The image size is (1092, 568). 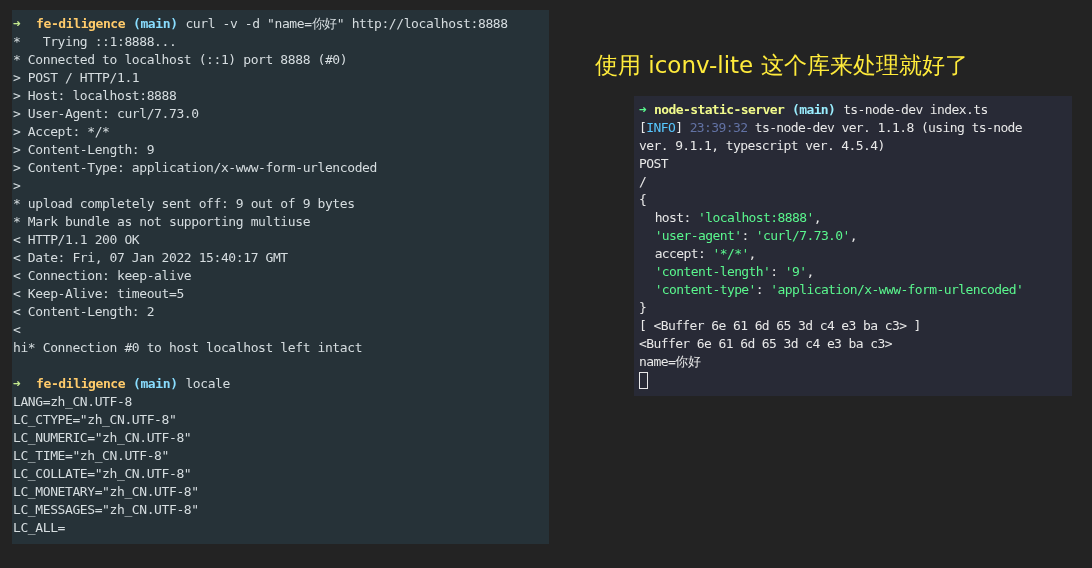 What do you see at coordinates (195, 168) in the screenshot?
I see `terminal-text: > Content-Type: application/x-www-form-urlencoded` at bounding box center [195, 168].